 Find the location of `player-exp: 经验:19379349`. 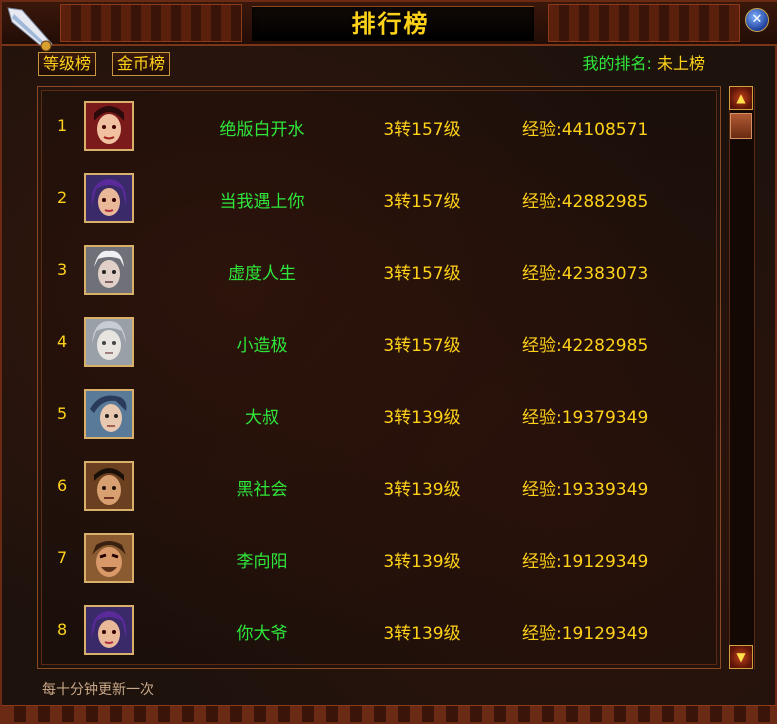

player-exp: 经验:19379349 is located at coordinates (585, 418).